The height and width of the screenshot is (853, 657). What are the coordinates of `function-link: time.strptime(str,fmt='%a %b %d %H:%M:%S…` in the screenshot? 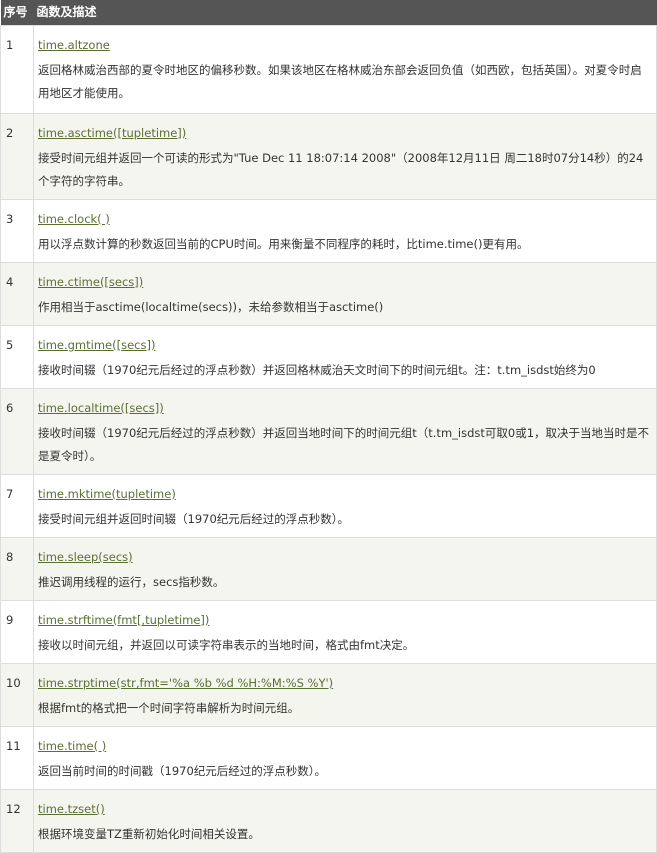 It's located at (345, 683).